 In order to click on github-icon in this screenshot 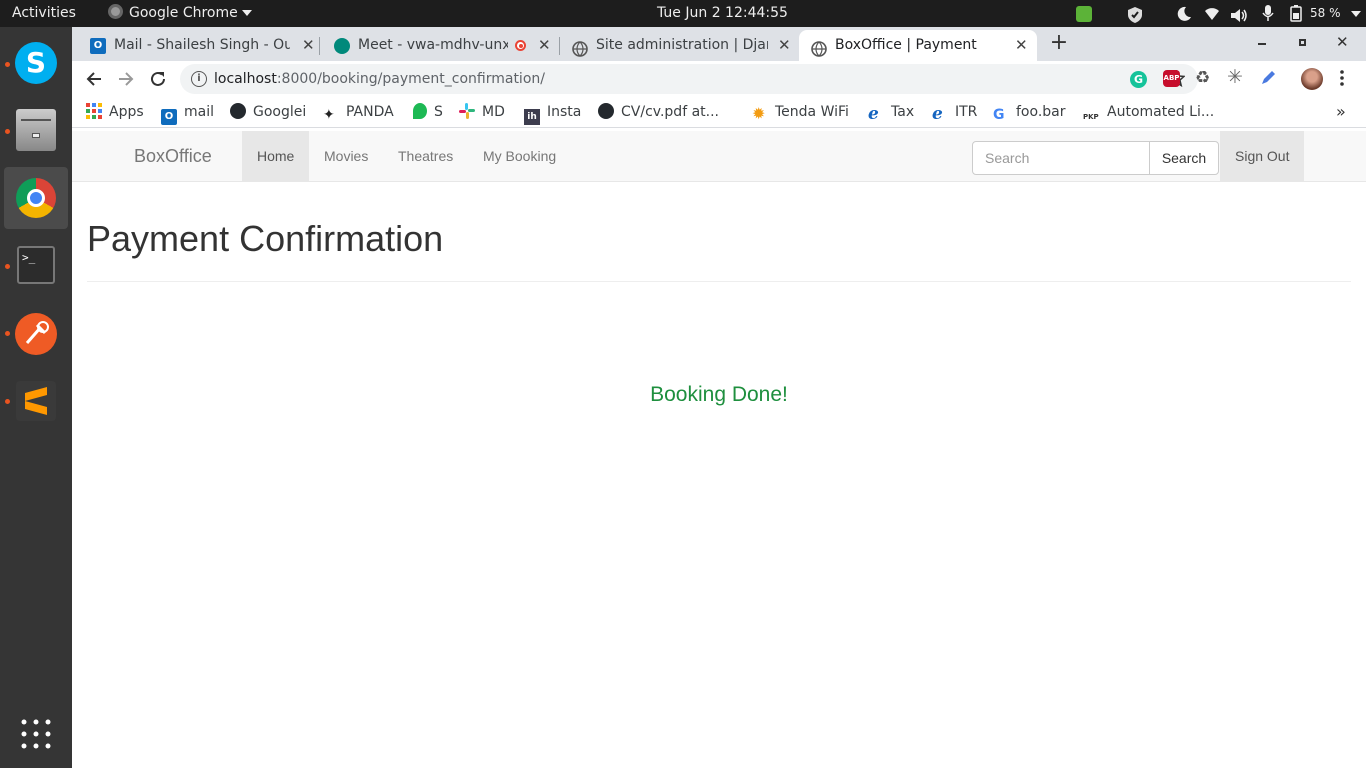, I will do `click(606, 111)`.